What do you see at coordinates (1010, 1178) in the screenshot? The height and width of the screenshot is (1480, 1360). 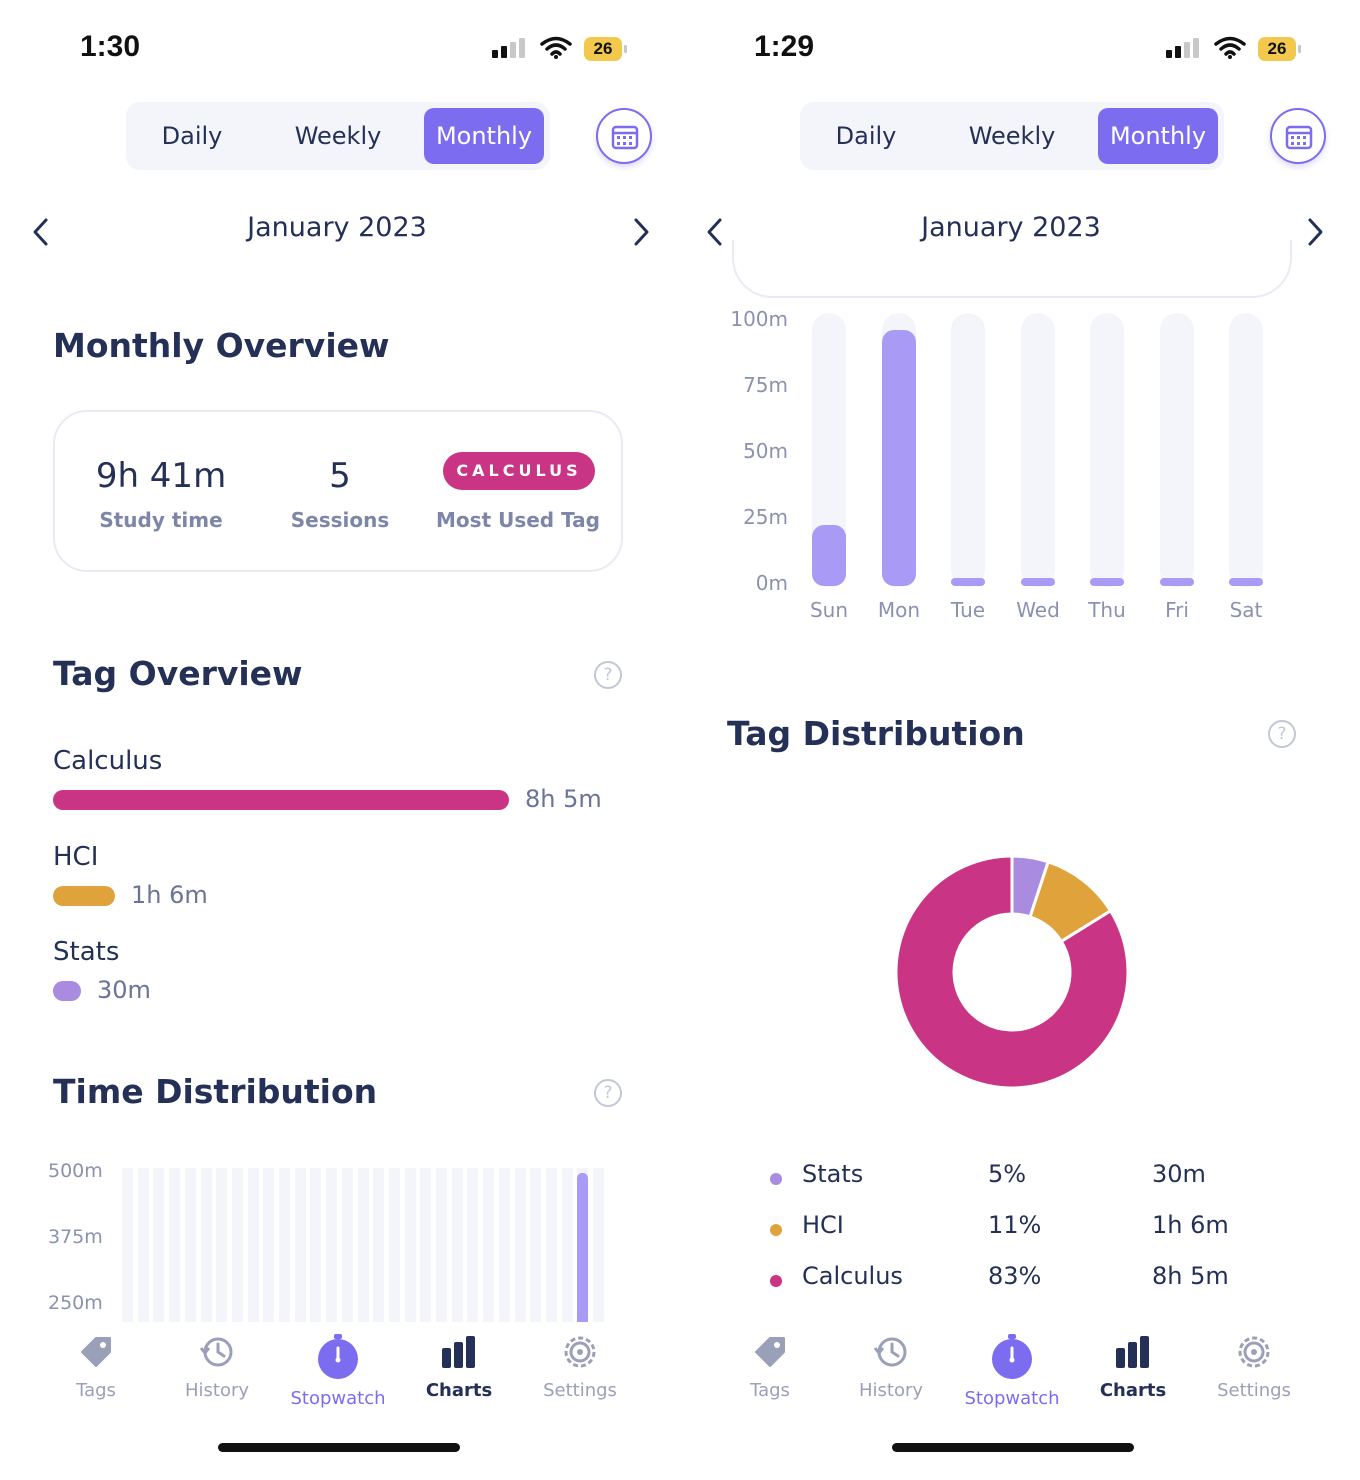 I see `legend-row: Stats 5% 30m` at bounding box center [1010, 1178].